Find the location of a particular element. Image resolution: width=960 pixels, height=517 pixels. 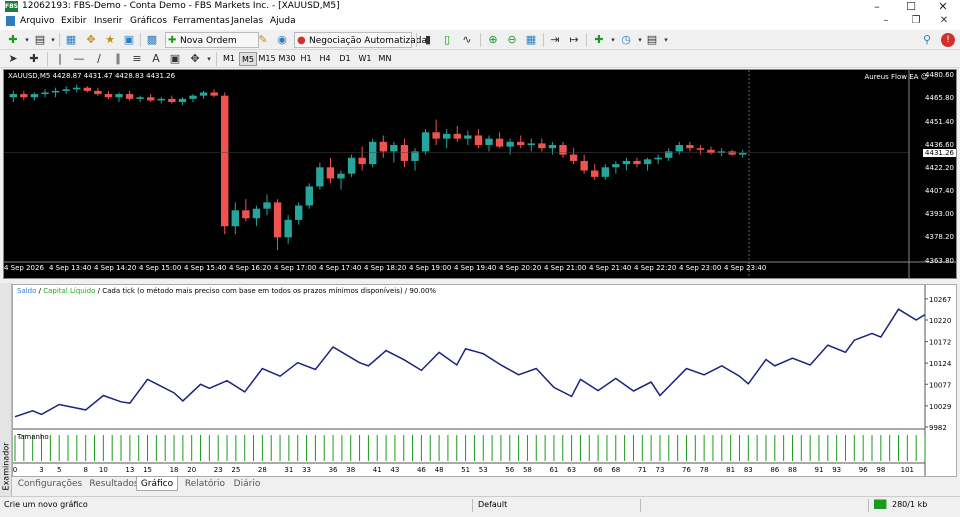

navigator-icon: ★ is located at coordinates (110, 40).